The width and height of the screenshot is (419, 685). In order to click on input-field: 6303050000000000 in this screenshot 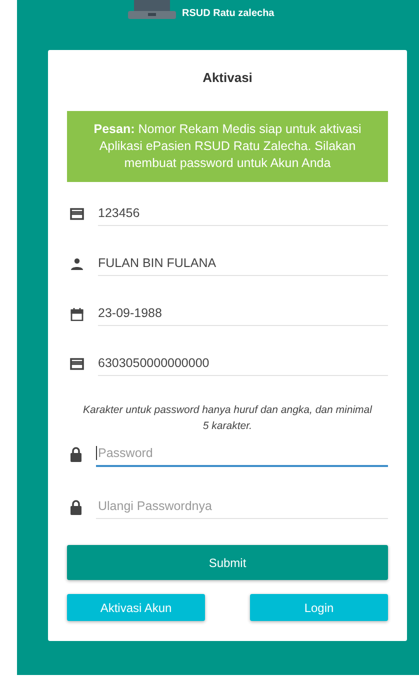, I will do `click(243, 364)`.